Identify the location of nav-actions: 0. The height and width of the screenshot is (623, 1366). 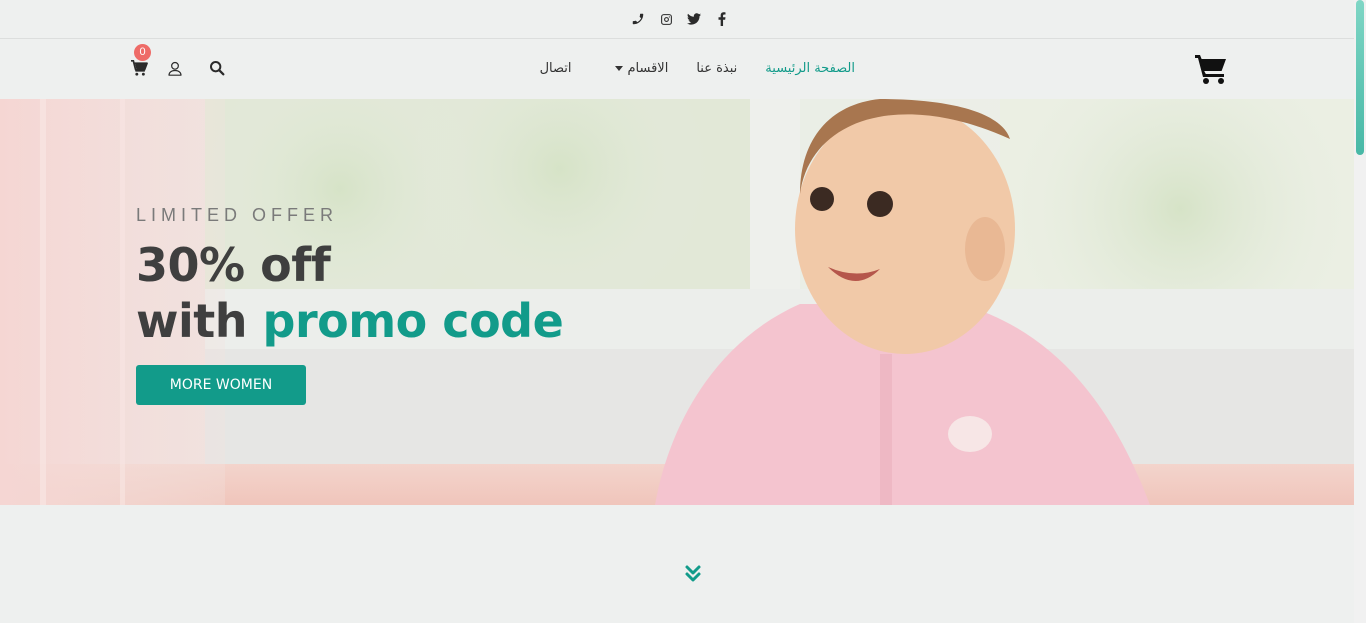
(178, 60).